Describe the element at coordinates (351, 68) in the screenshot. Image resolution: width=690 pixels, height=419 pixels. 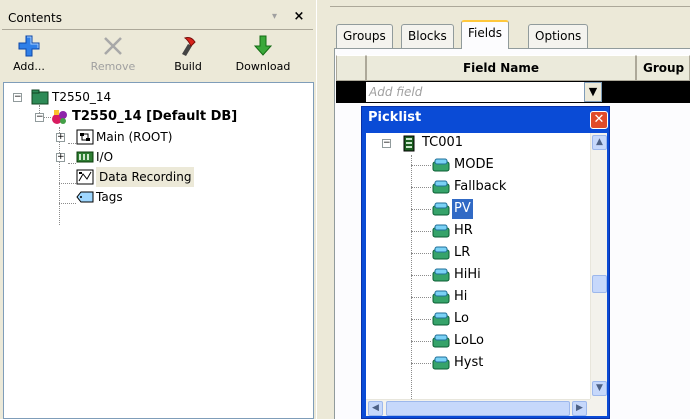
I see `row-header-corner` at that location.